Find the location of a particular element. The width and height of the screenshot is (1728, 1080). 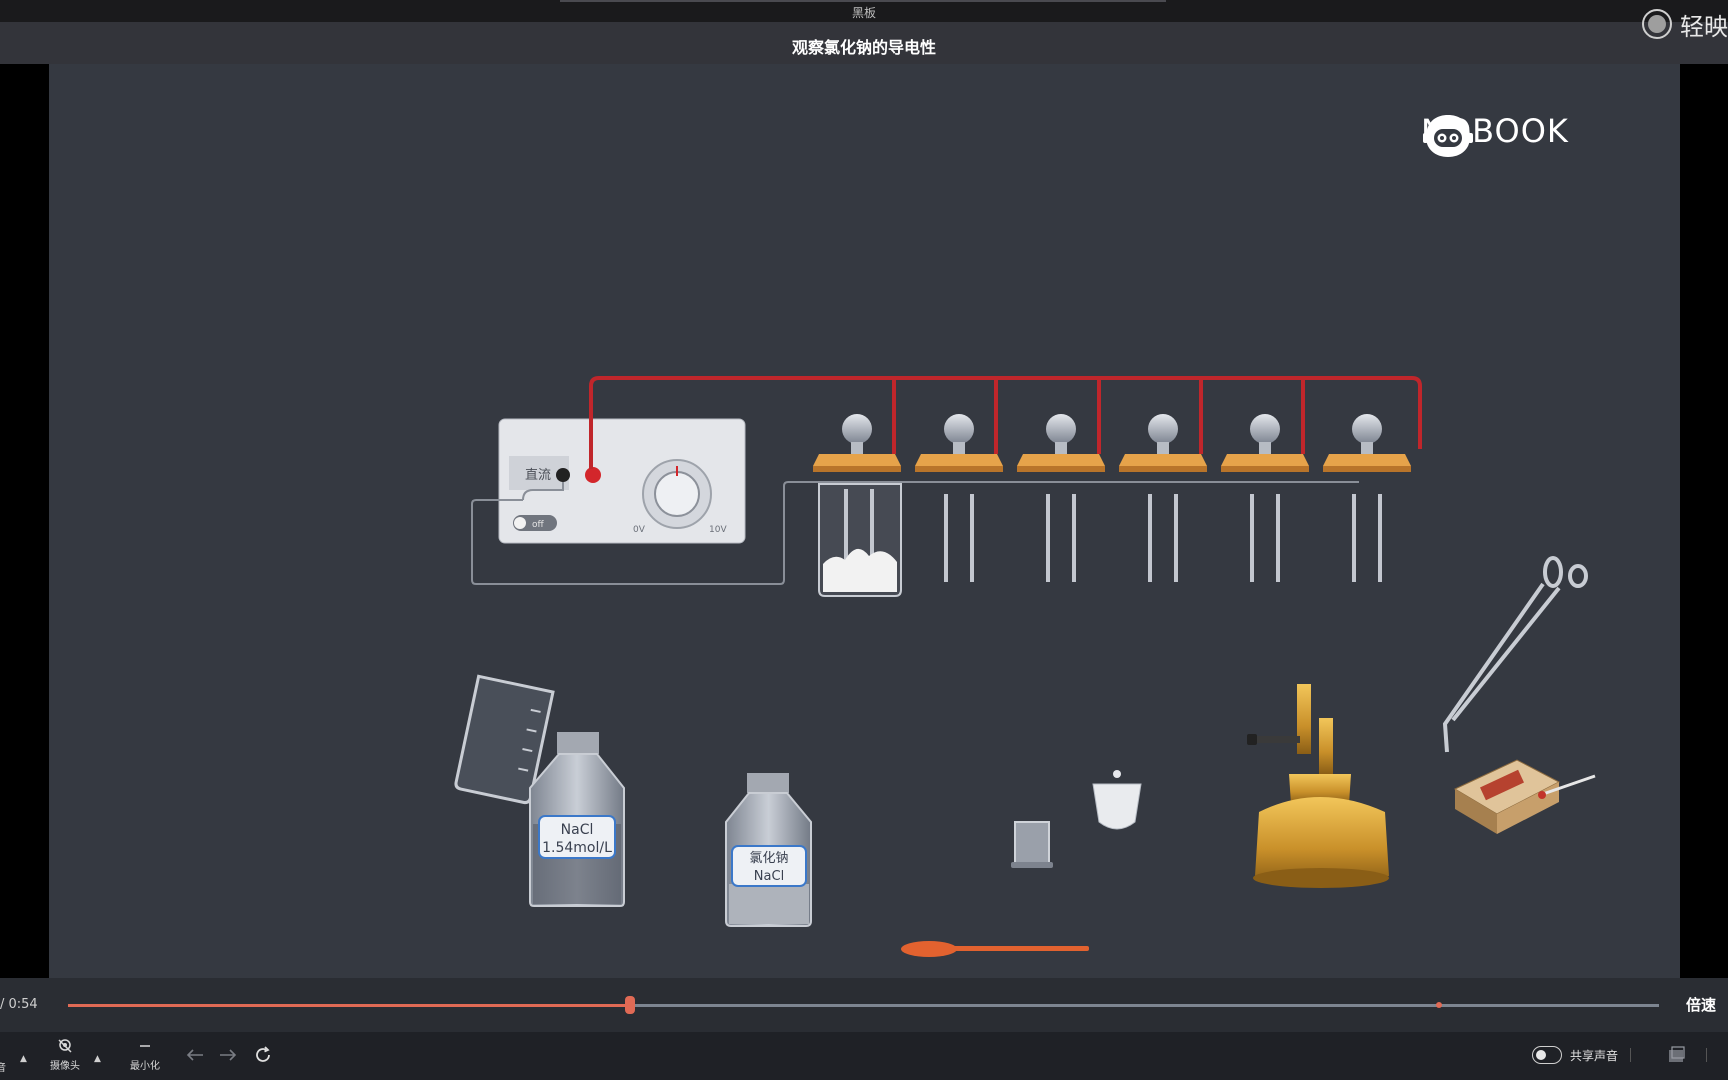

back-arrow-icon is located at coordinates (195, 1055).